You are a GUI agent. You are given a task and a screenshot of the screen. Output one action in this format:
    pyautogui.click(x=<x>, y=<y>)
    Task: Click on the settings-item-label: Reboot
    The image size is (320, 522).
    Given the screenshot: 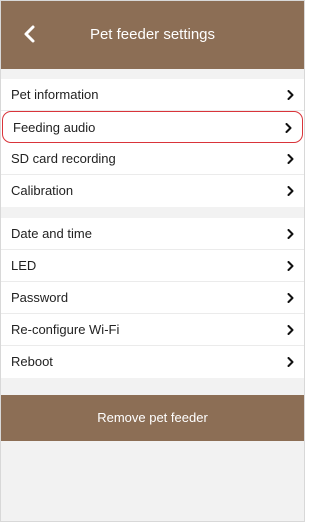 What is the action you would take?
    pyautogui.click(x=32, y=361)
    